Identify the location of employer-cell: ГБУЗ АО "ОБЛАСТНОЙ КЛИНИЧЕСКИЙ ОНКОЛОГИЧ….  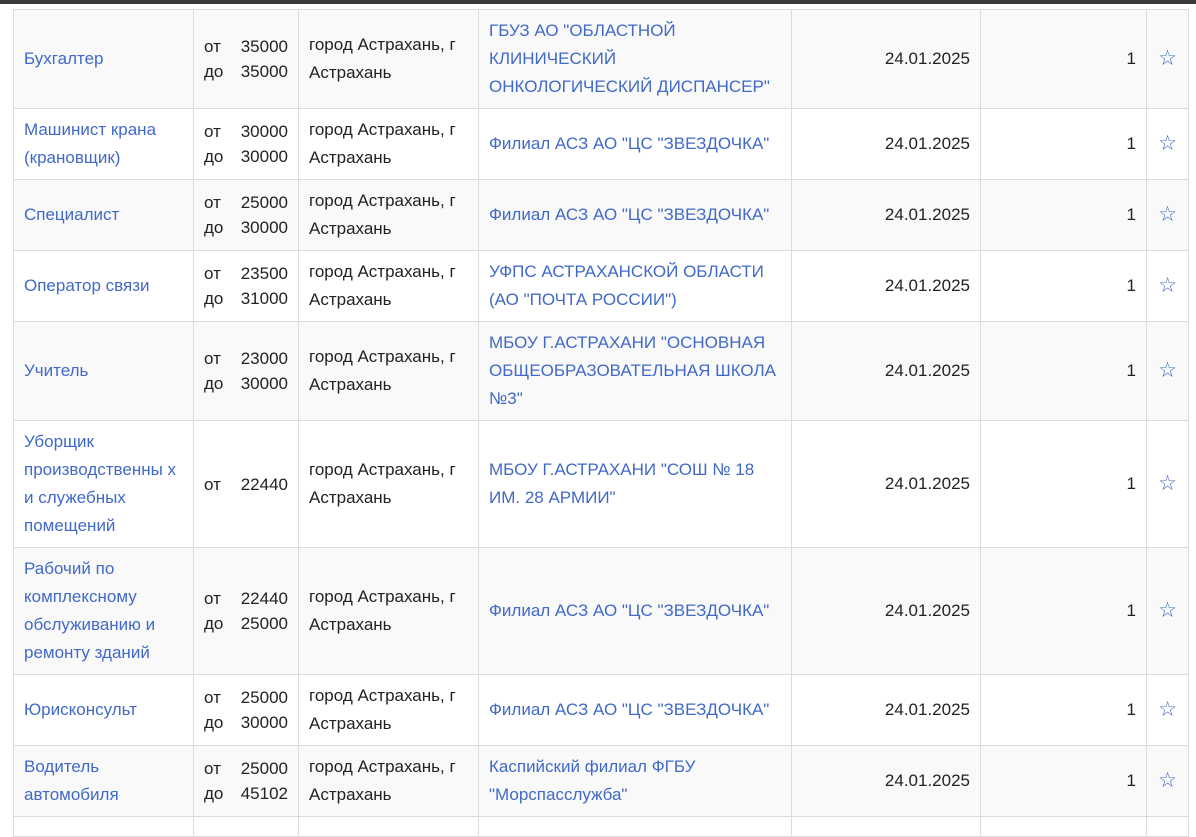
(635, 59).